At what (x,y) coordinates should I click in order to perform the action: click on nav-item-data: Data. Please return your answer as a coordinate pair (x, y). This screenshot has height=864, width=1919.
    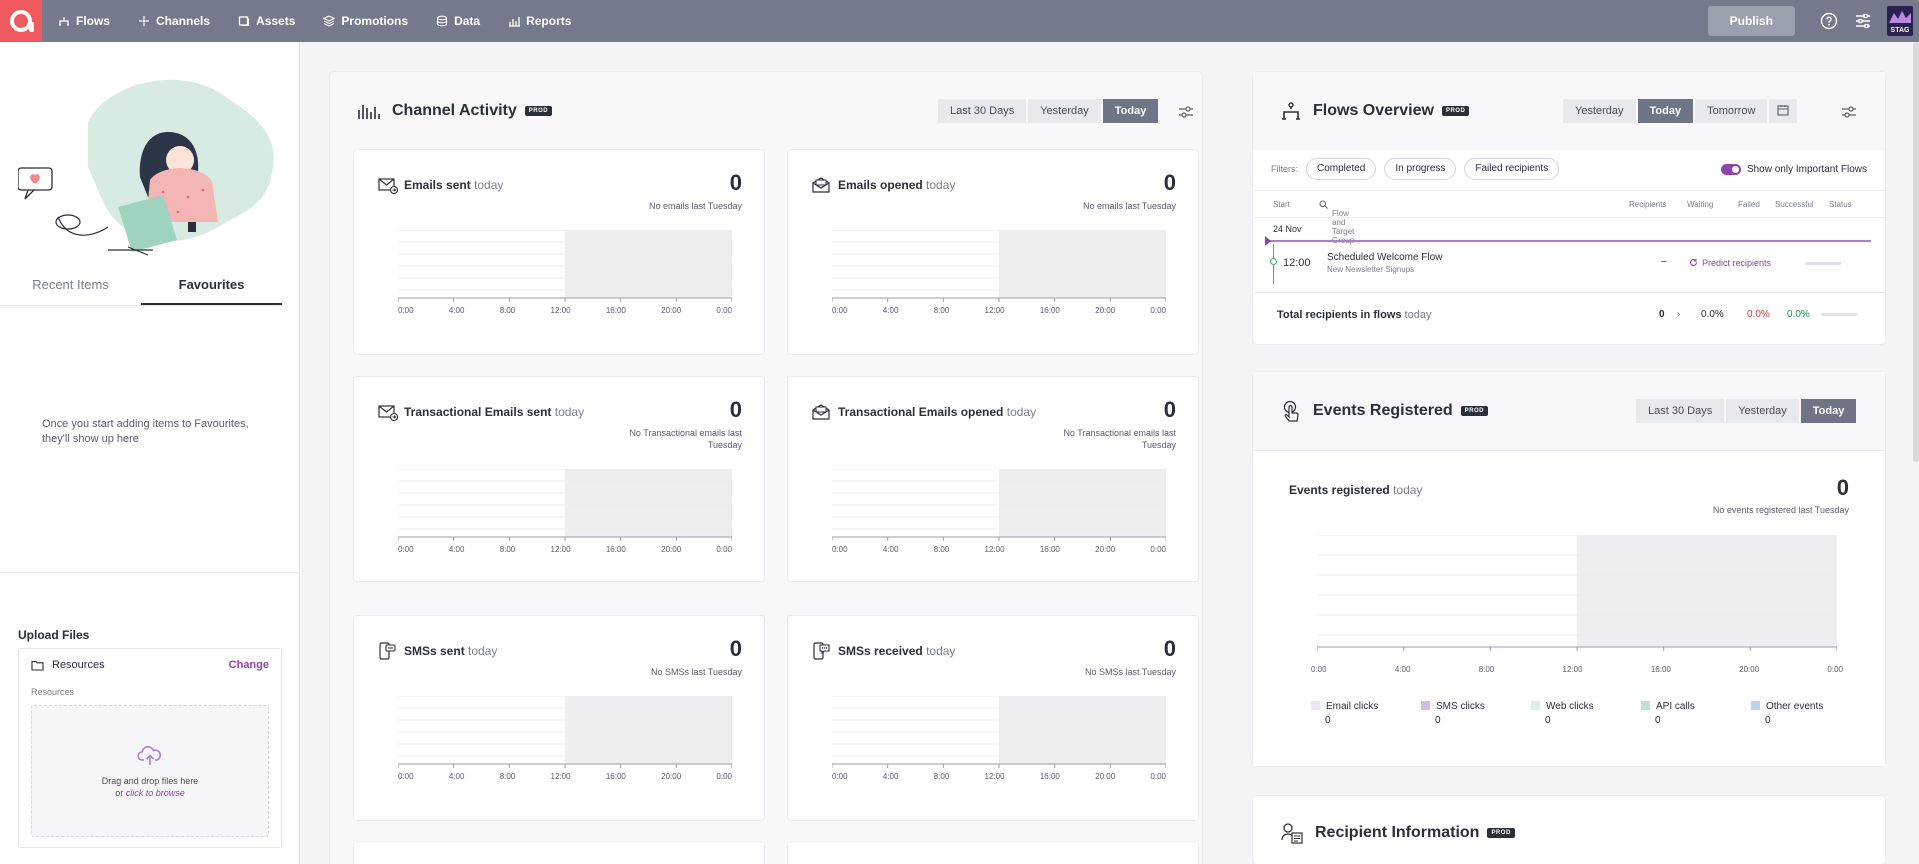
    Looking at the image, I should click on (458, 21).